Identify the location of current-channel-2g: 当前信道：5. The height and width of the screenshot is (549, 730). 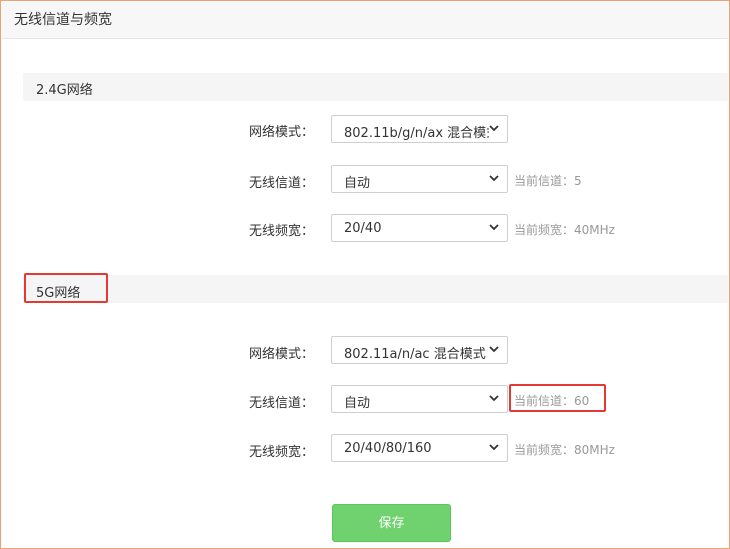
(548, 181).